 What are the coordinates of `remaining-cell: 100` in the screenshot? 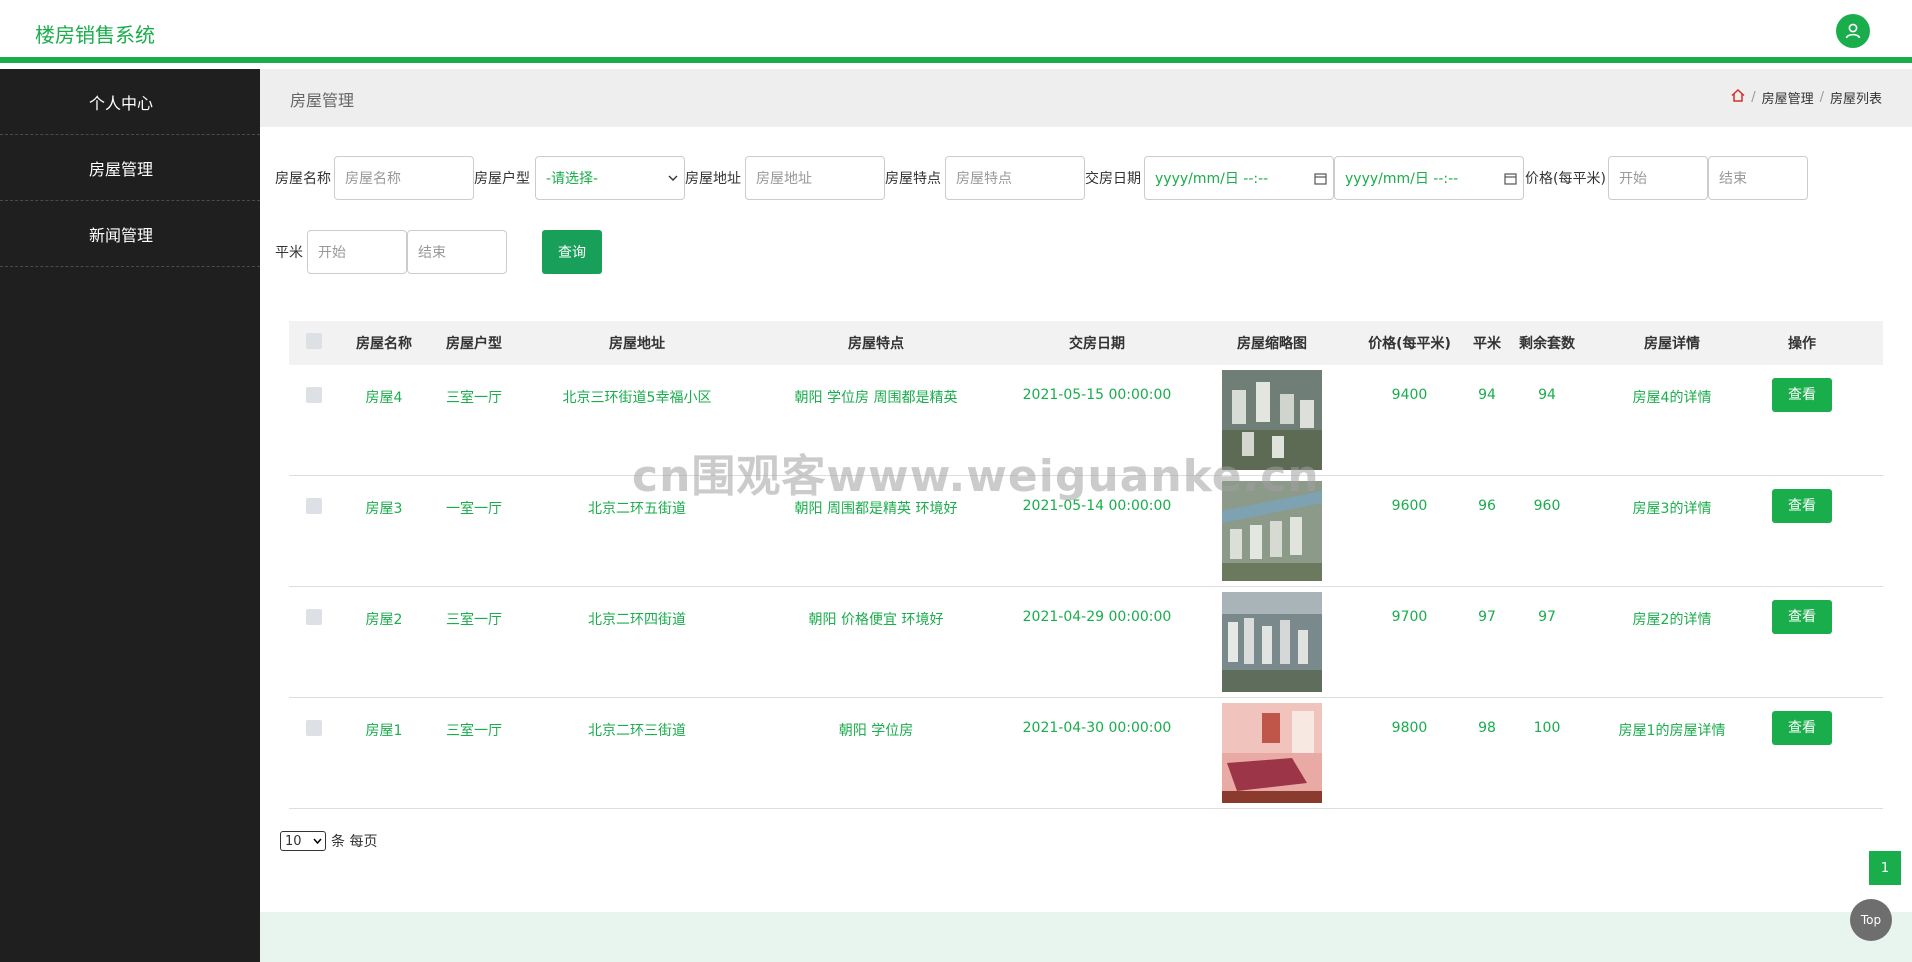 It's located at (1547, 728).